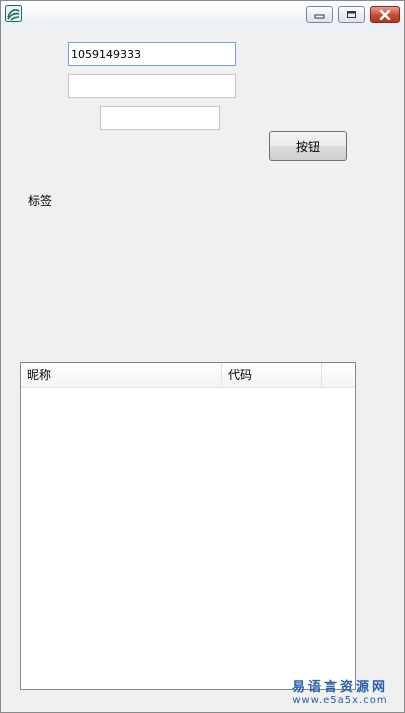 This screenshot has width=405, height=713. Describe the element at coordinates (308, 146) in the screenshot. I see `action-button: 按钮` at that location.